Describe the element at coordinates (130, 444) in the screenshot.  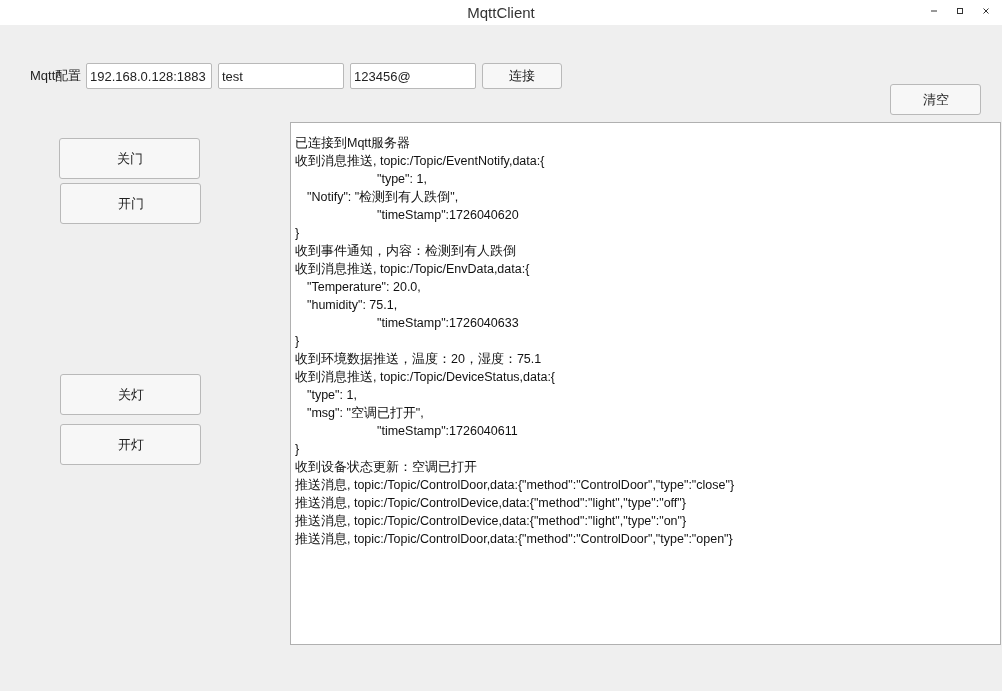
I see `push-button: 开灯` at that location.